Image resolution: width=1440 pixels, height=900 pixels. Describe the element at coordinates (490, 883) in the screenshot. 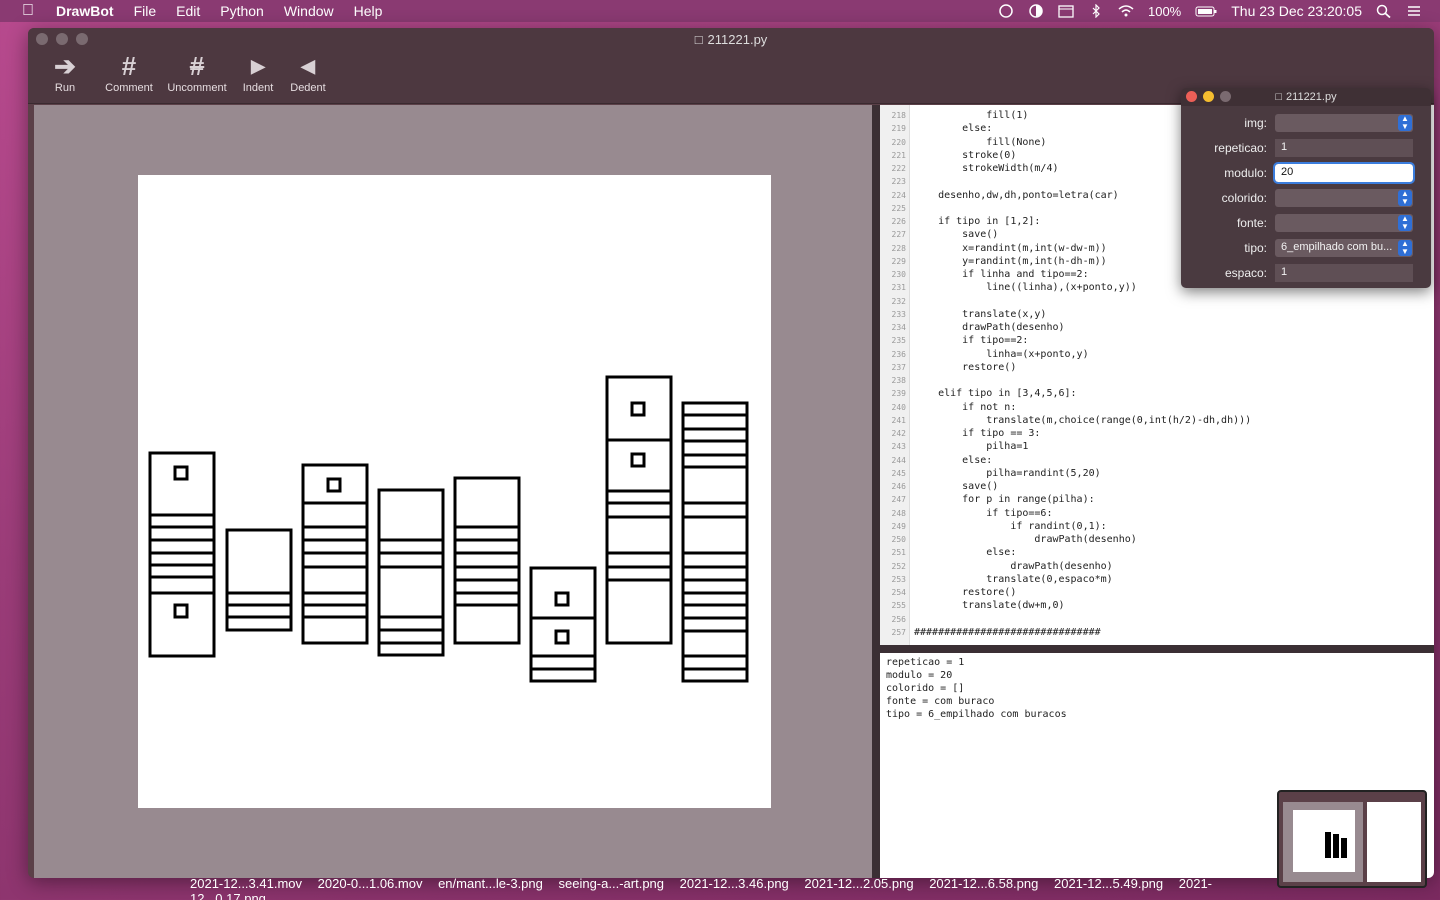

I see `desktop-file: en/mant...le-3.png` at that location.